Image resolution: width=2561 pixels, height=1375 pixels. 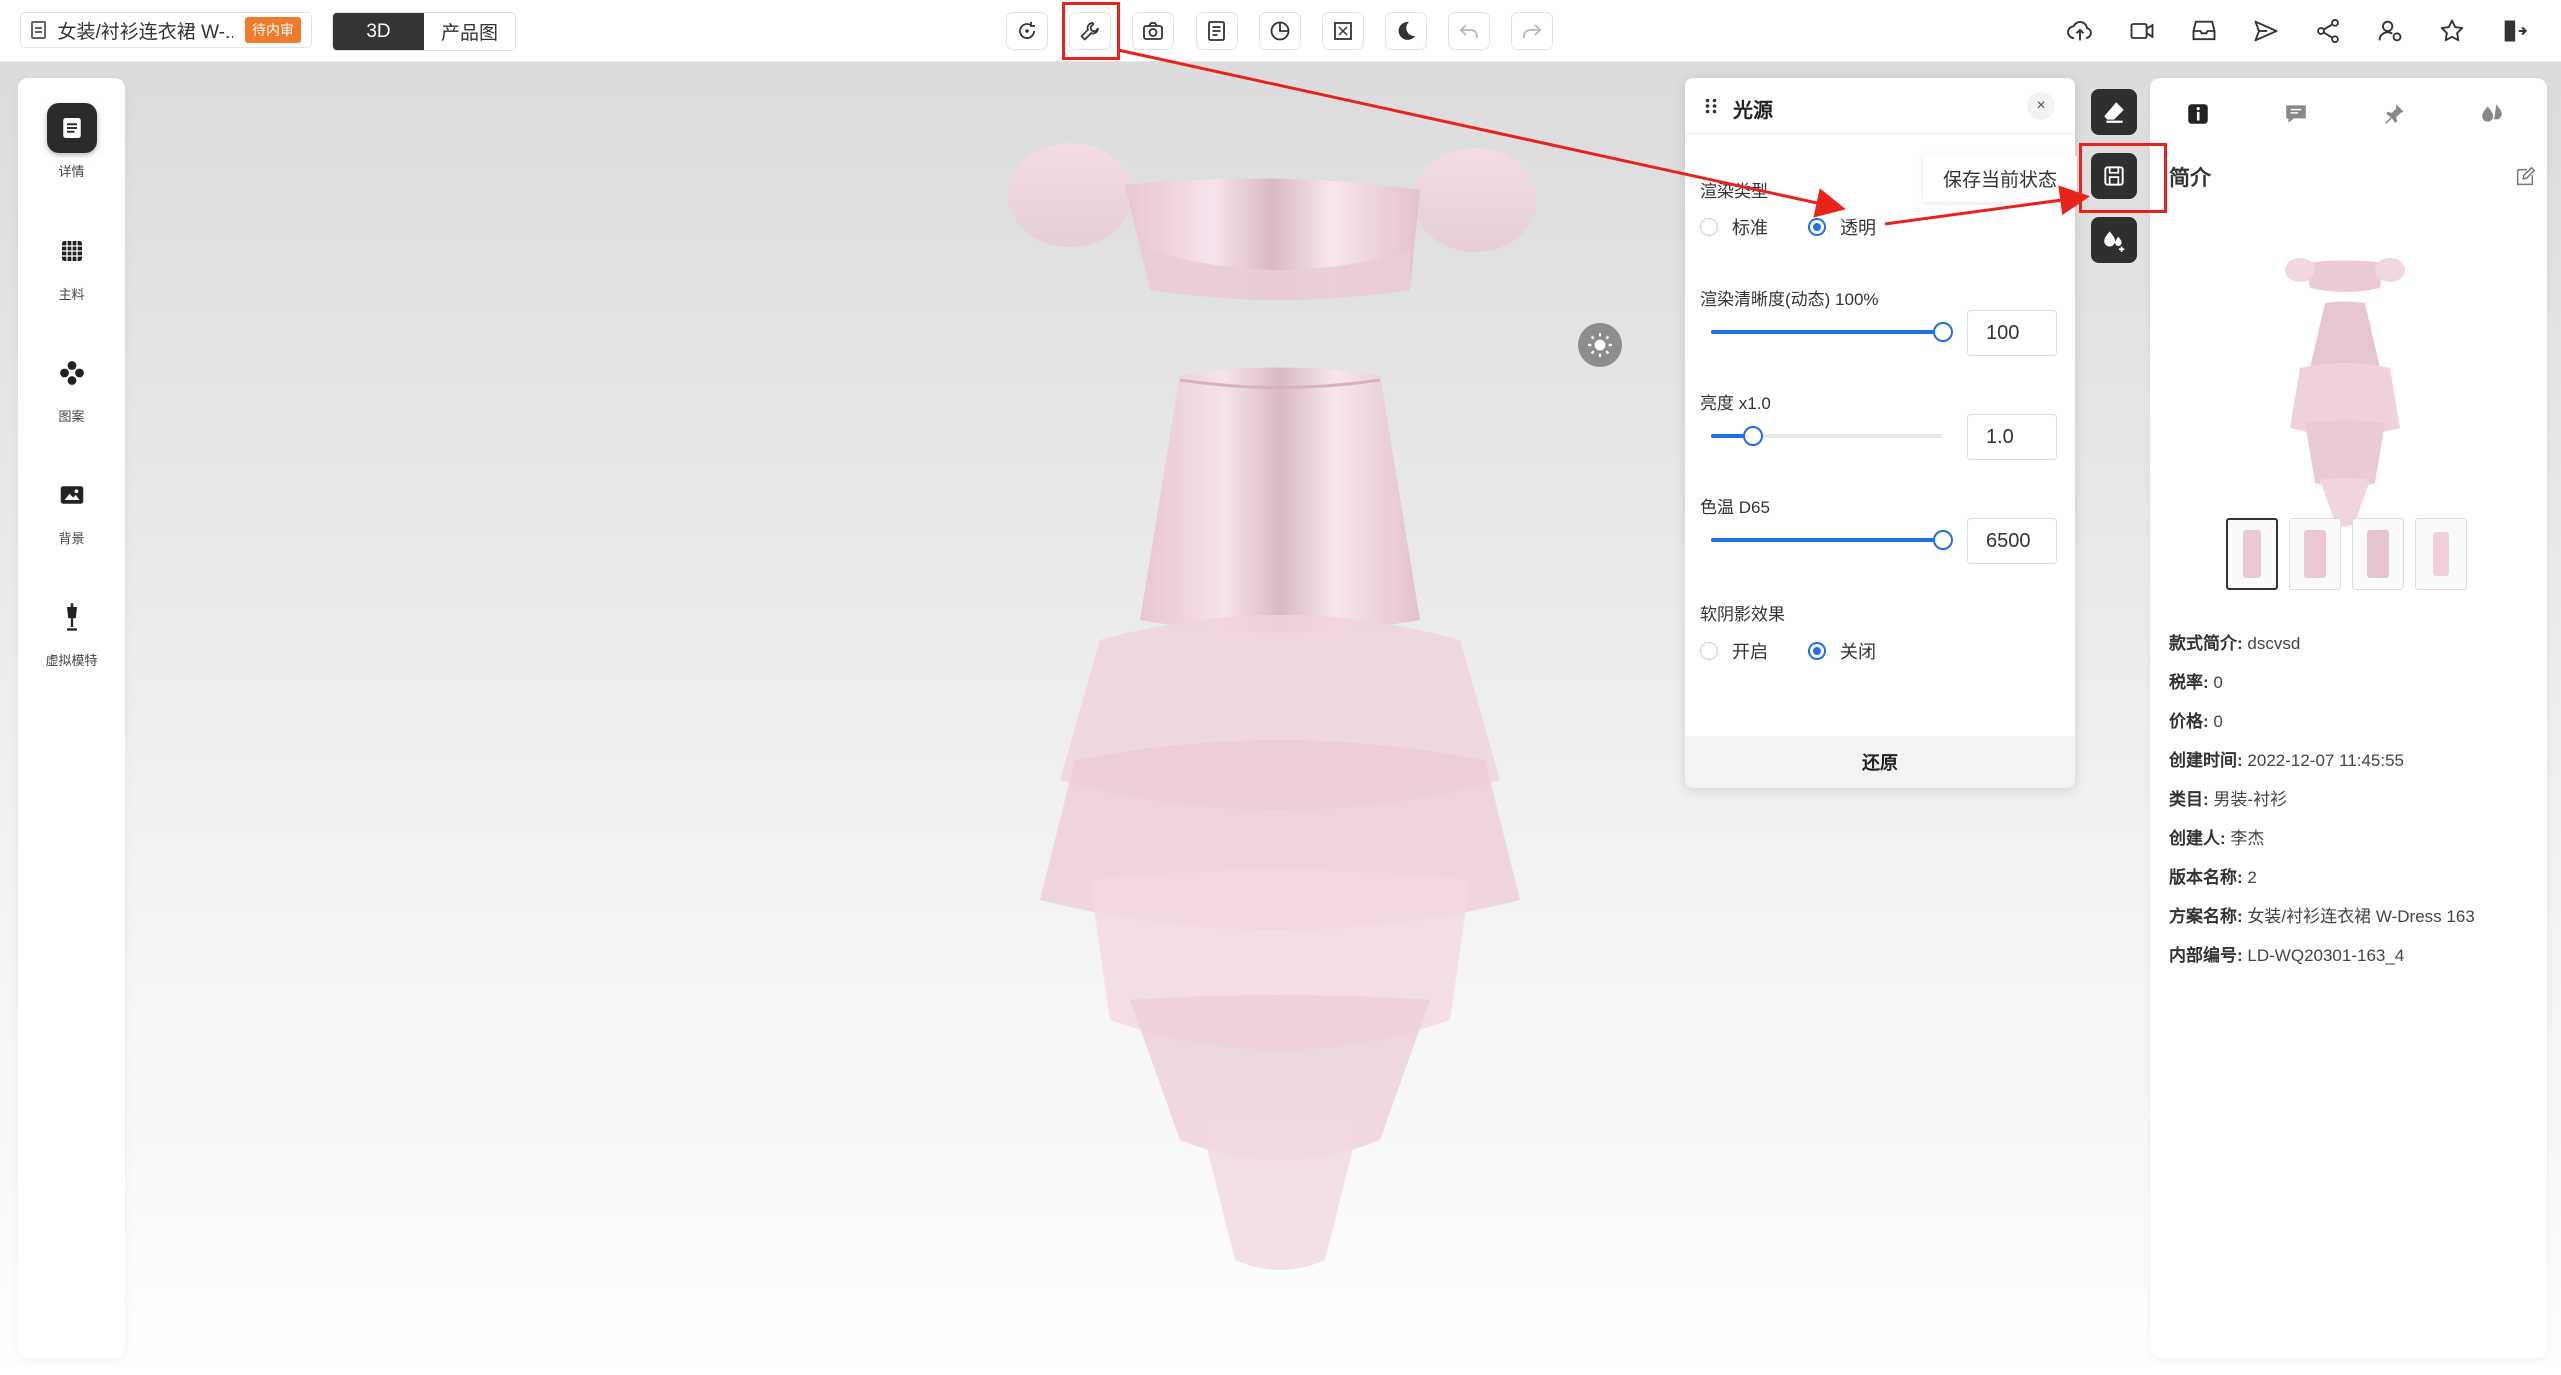 I want to click on view-mode-switch: 3D 产品图, so click(x=424, y=31).